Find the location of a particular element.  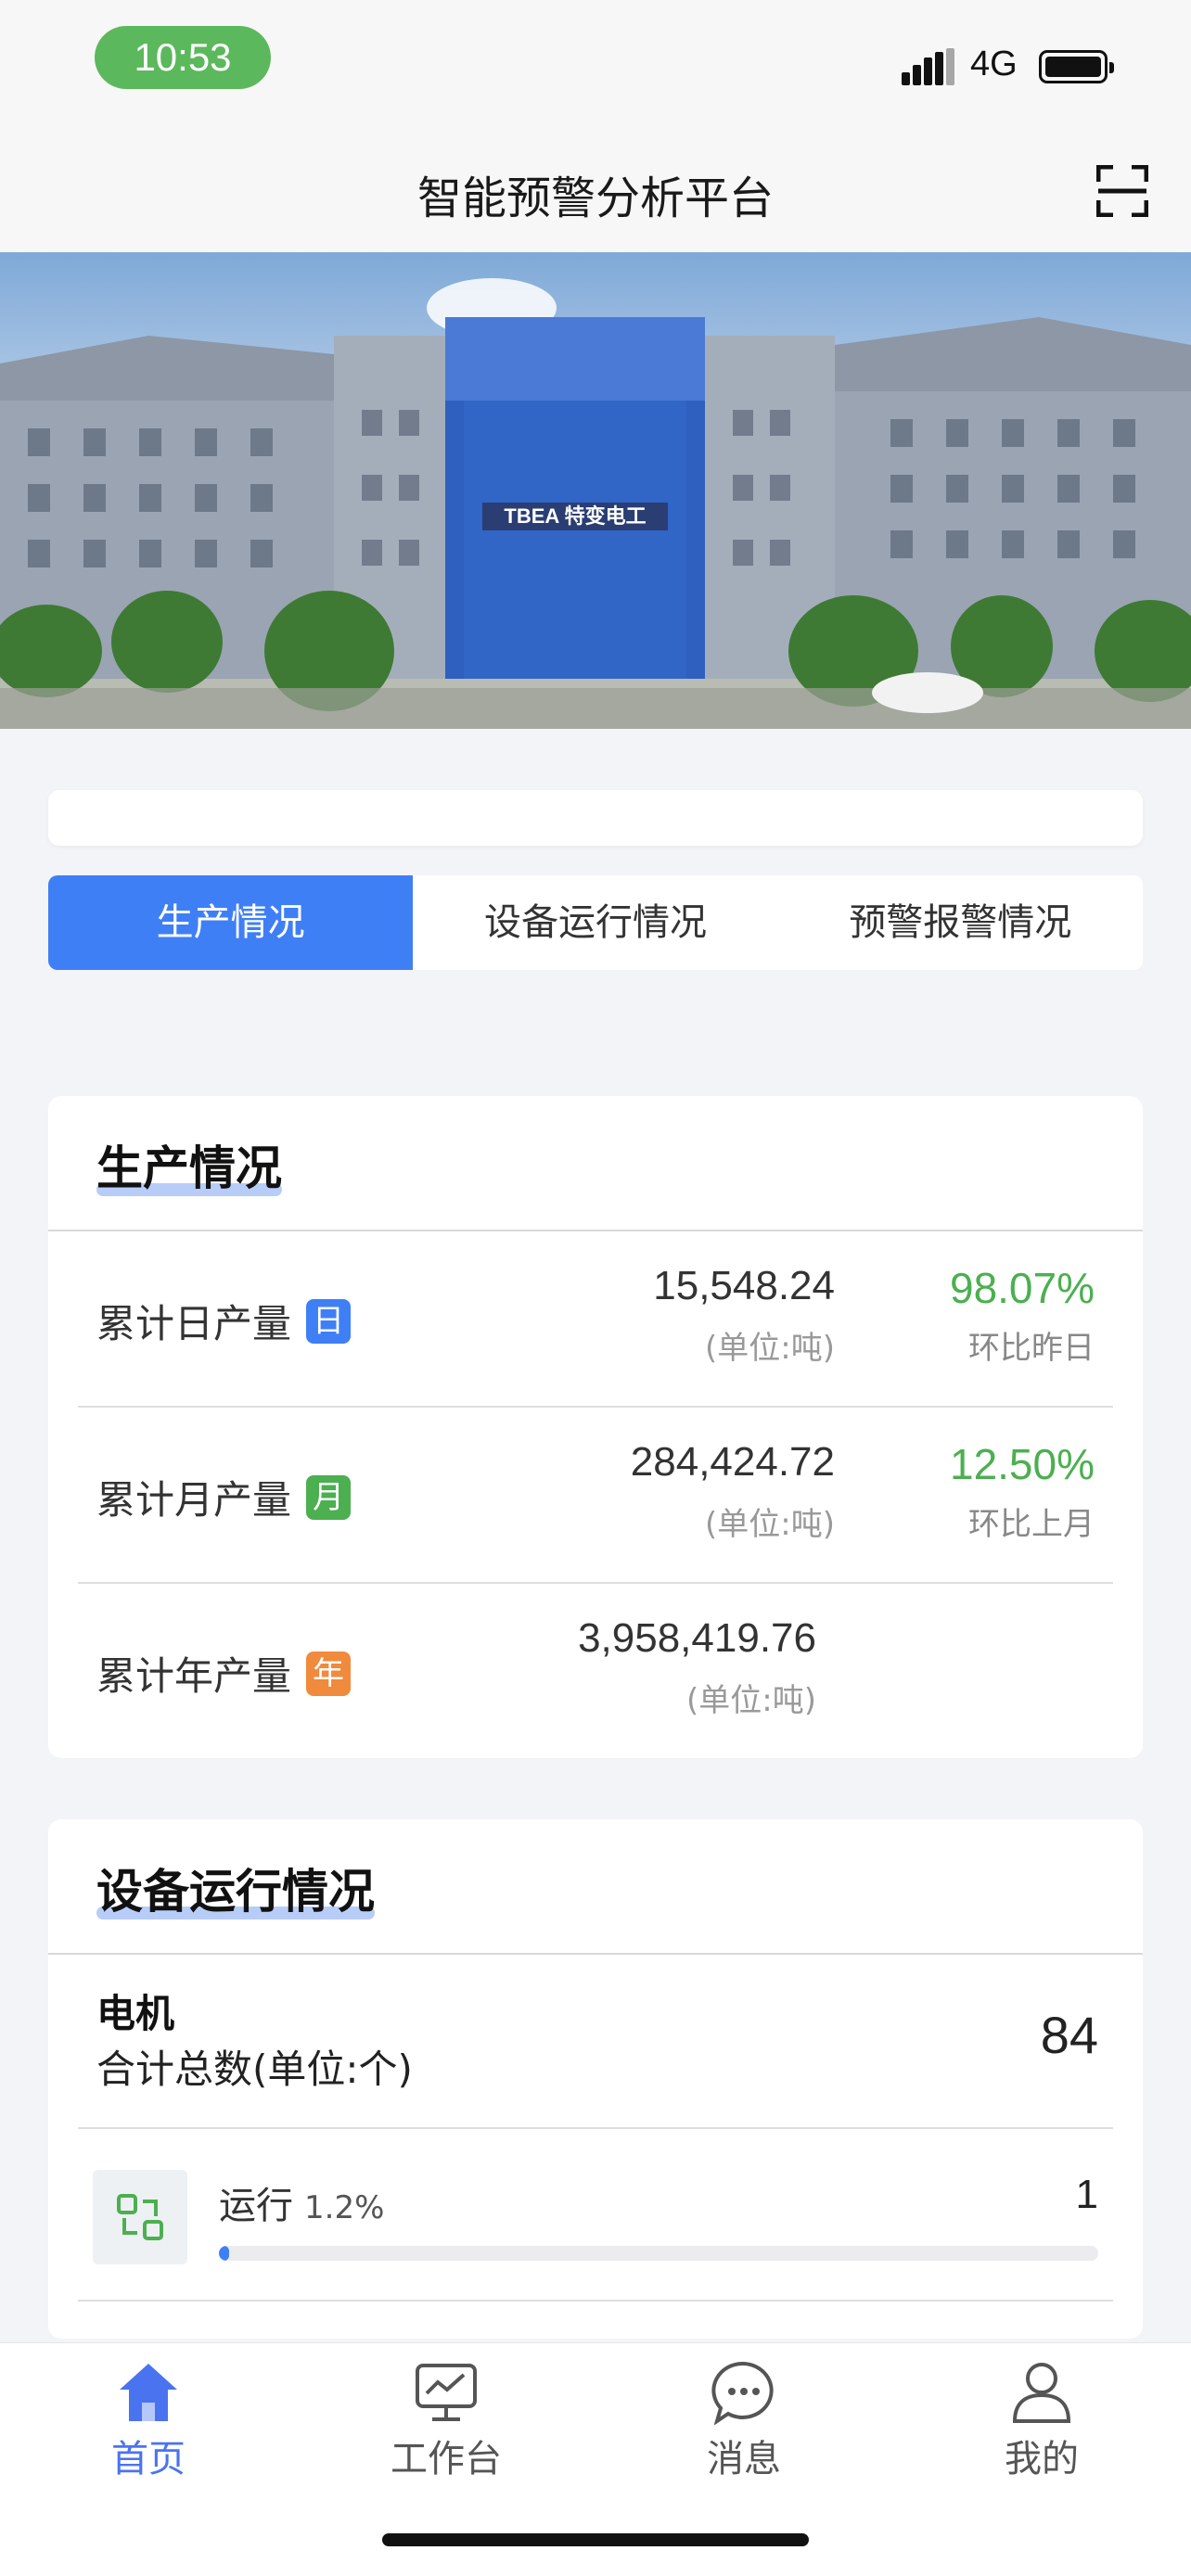

running-status-label: 运行 is located at coordinates (256, 2206).